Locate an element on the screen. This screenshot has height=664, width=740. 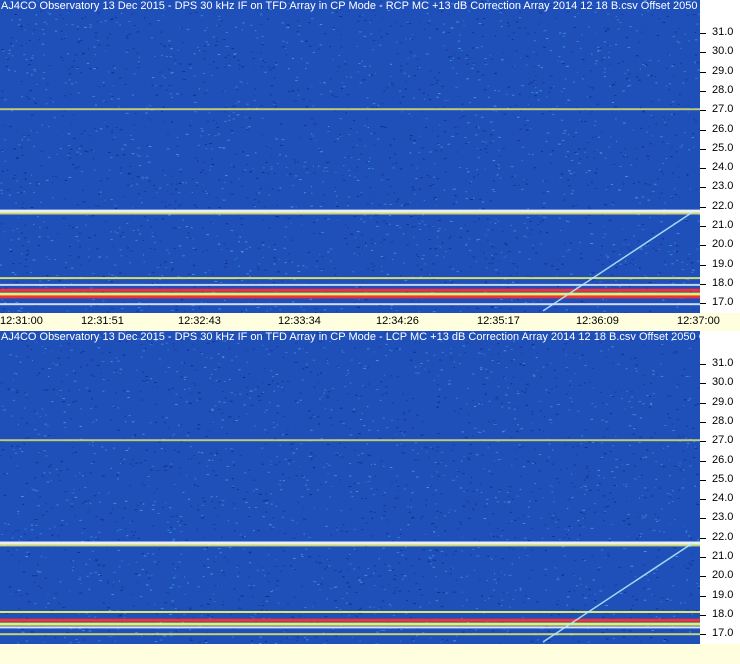
x-tick-label: 12:31:00 is located at coordinates (21, 321).